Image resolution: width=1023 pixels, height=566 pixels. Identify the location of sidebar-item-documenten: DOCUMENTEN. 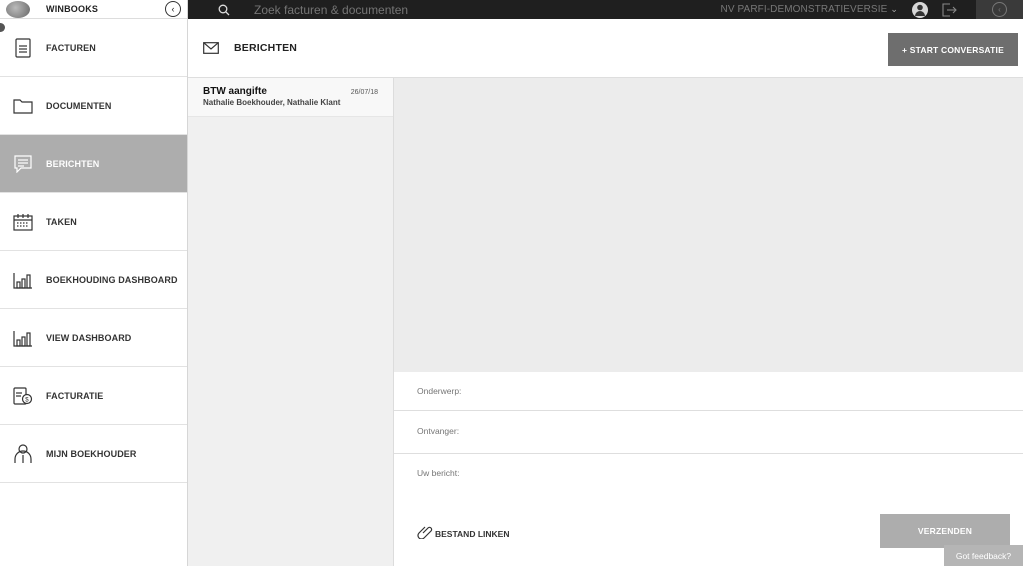
(93, 106).